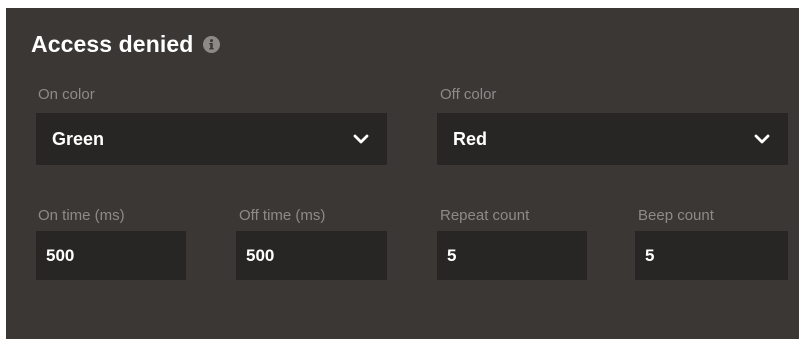 This screenshot has height=339, width=799. Describe the element at coordinates (78, 138) in the screenshot. I see `on-color-value: Green` at that location.